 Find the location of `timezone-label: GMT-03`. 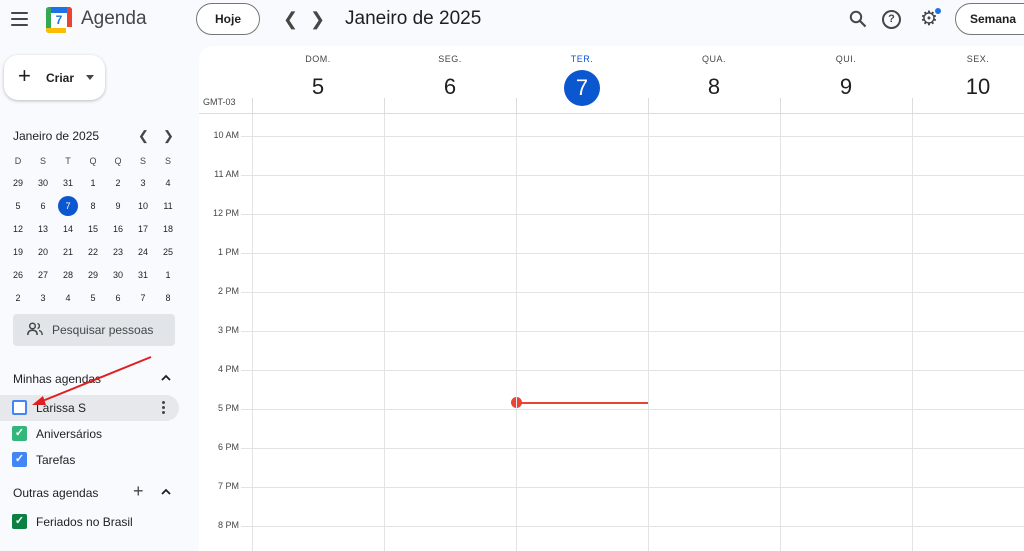

timezone-label: GMT-03 is located at coordinates (219, 102).